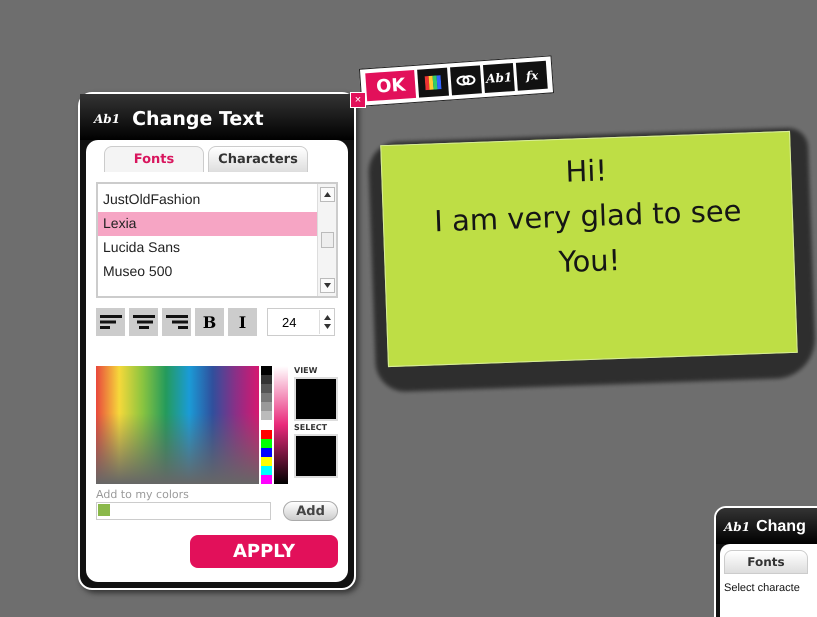  I want to click on scroll-thumb, so click(327, 240).